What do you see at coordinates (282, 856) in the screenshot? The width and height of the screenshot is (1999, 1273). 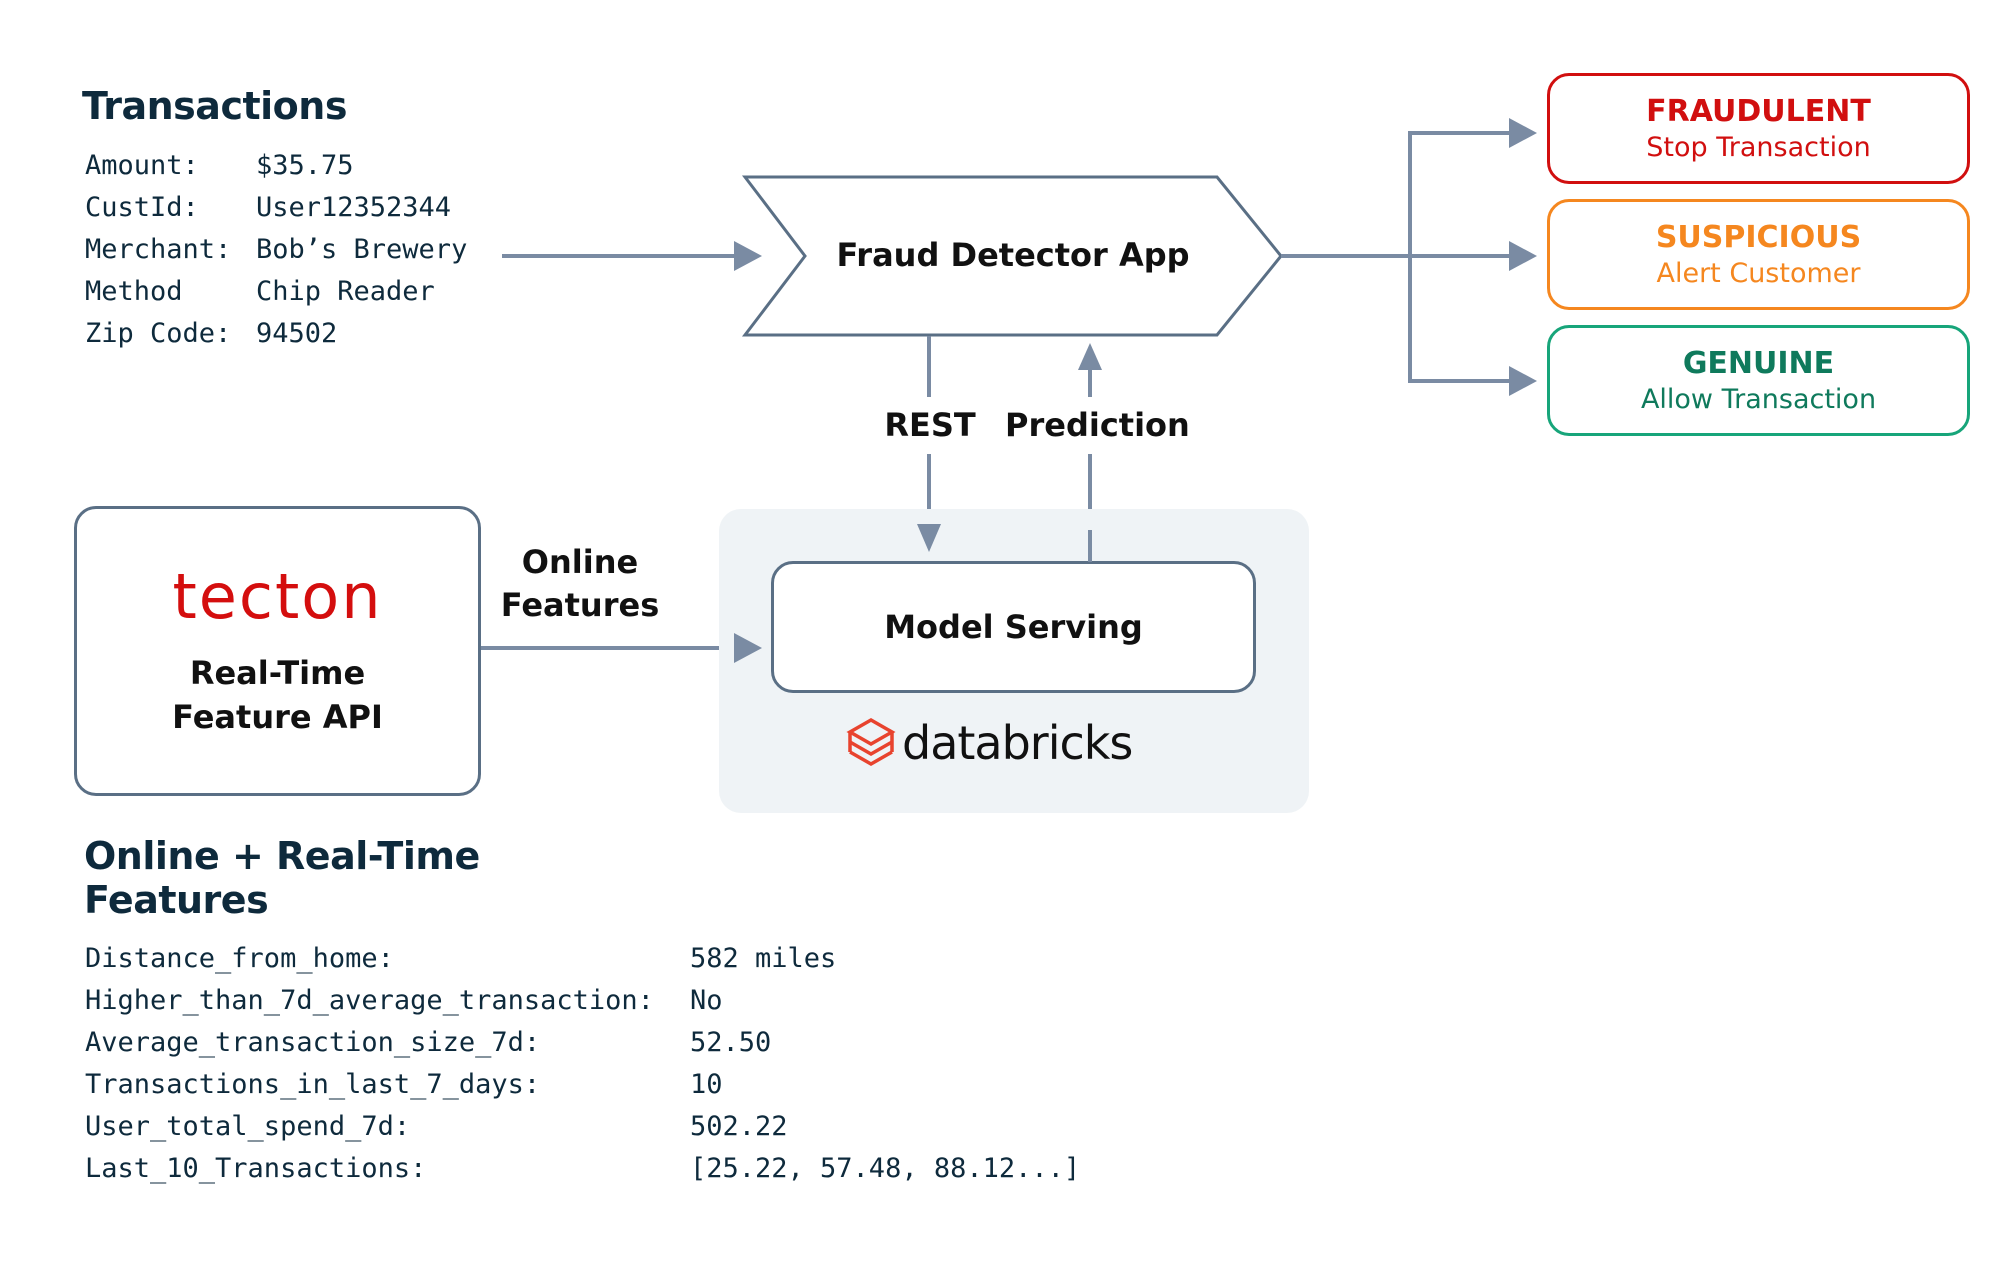 I see `features-title-line1: Online + Real-Time` at bounding box center [282, 856].